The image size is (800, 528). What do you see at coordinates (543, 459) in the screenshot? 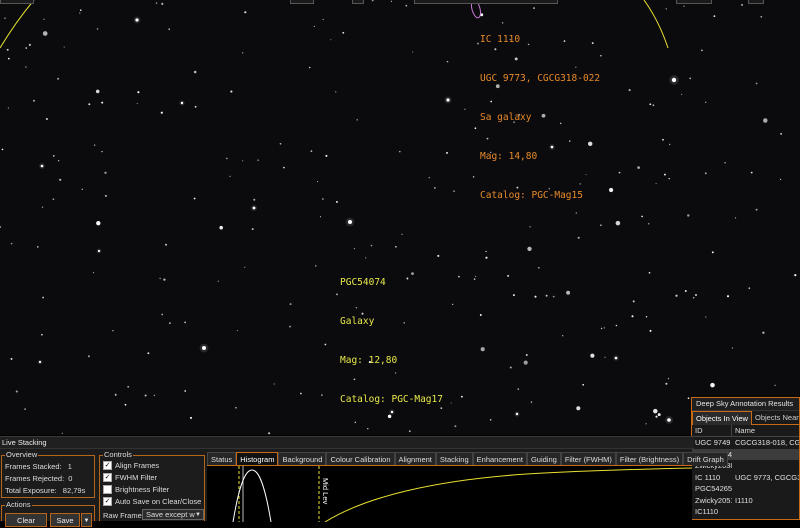
I see `tab-guiding: Guiding` at bounding box center [543, 459].